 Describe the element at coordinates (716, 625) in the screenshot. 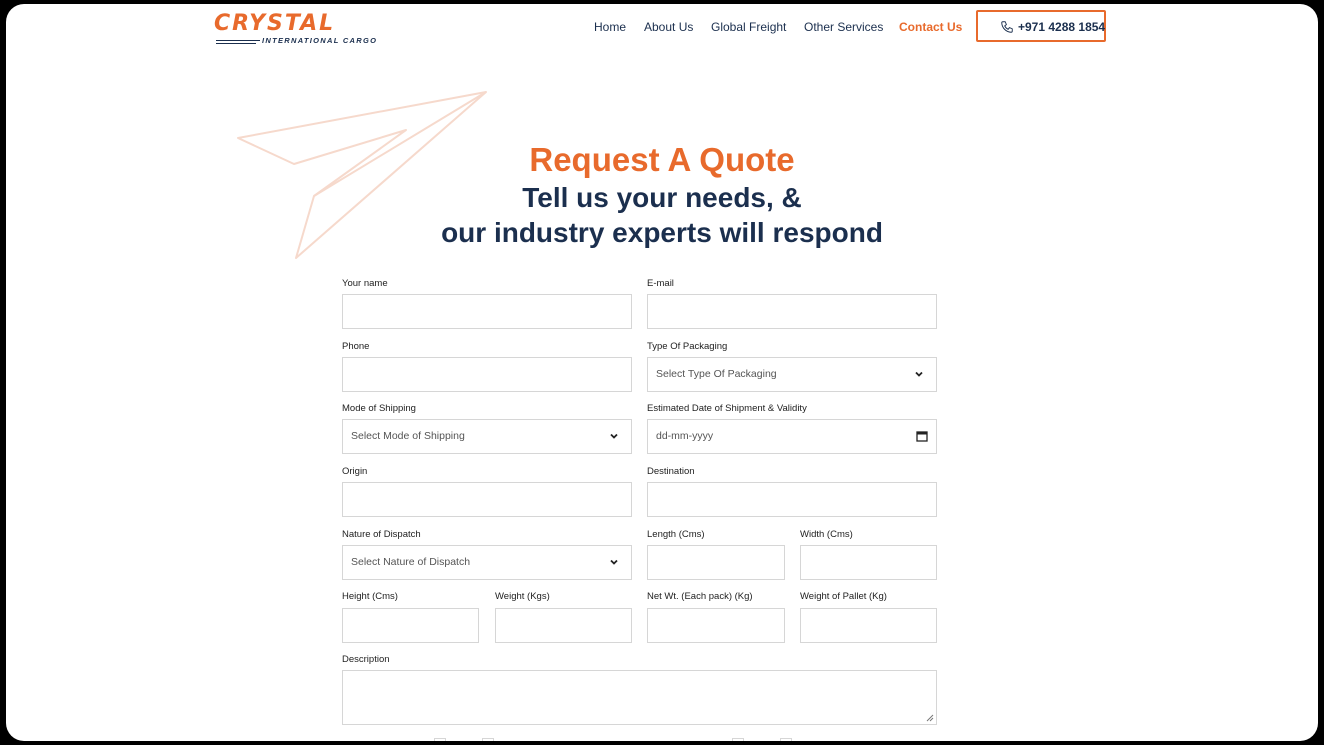

I see `netwt-input` at that location.